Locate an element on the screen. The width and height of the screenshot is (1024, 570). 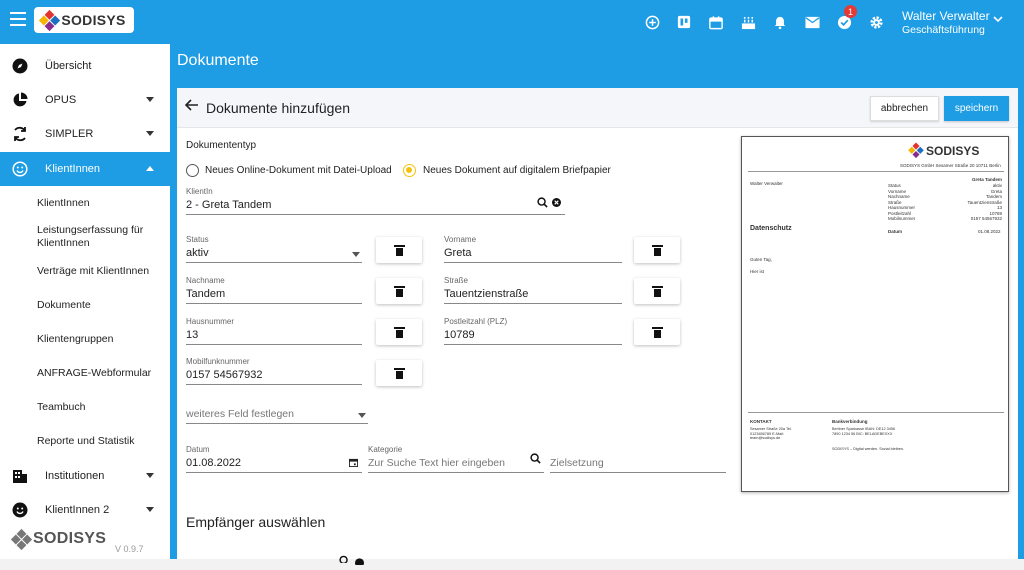
sidebar-item-institutionen: Institutionen is located at coordinates (85, 476).